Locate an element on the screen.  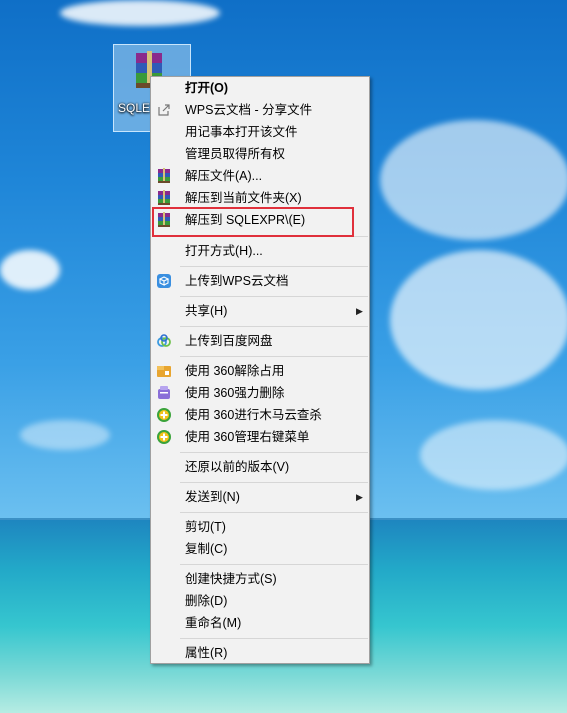
360-menu-icon is located at coordinates (164, 437).